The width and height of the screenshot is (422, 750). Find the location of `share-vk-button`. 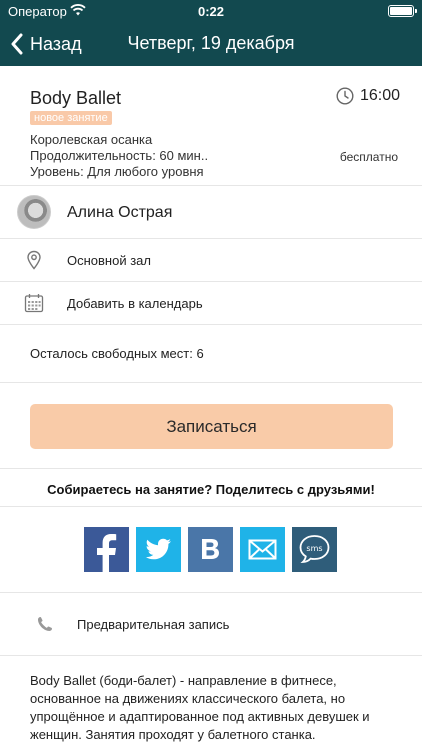

share-vk-button is located at coordinates (210, 549).